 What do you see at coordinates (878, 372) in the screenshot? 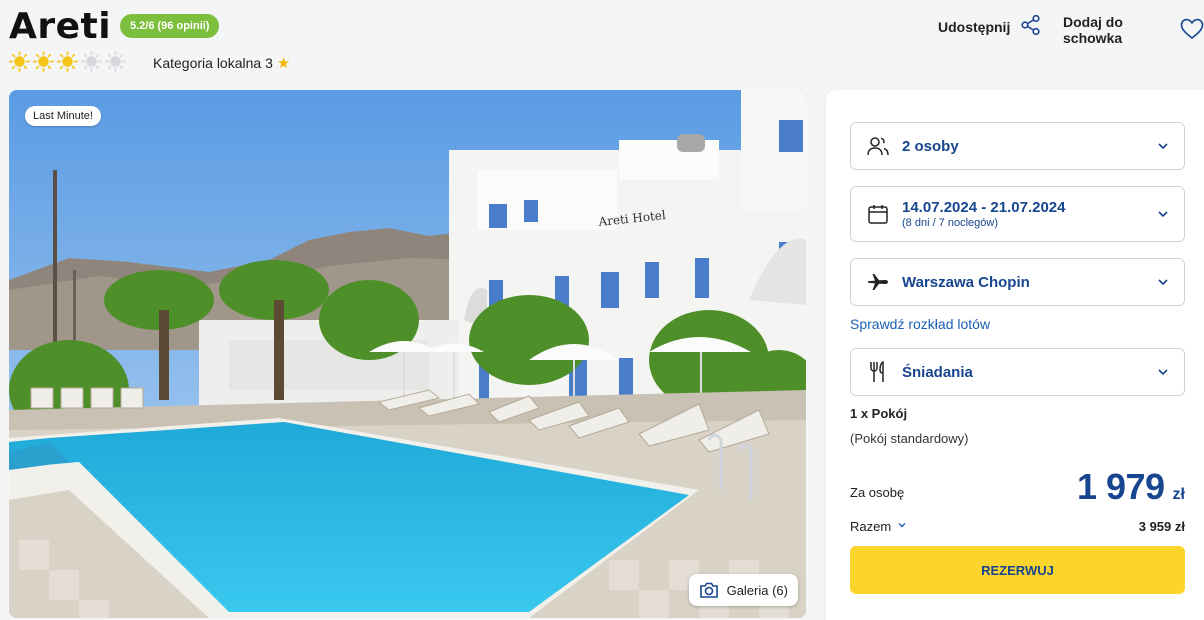
I see `cutlery-icon` at bounding box center [878, 372].